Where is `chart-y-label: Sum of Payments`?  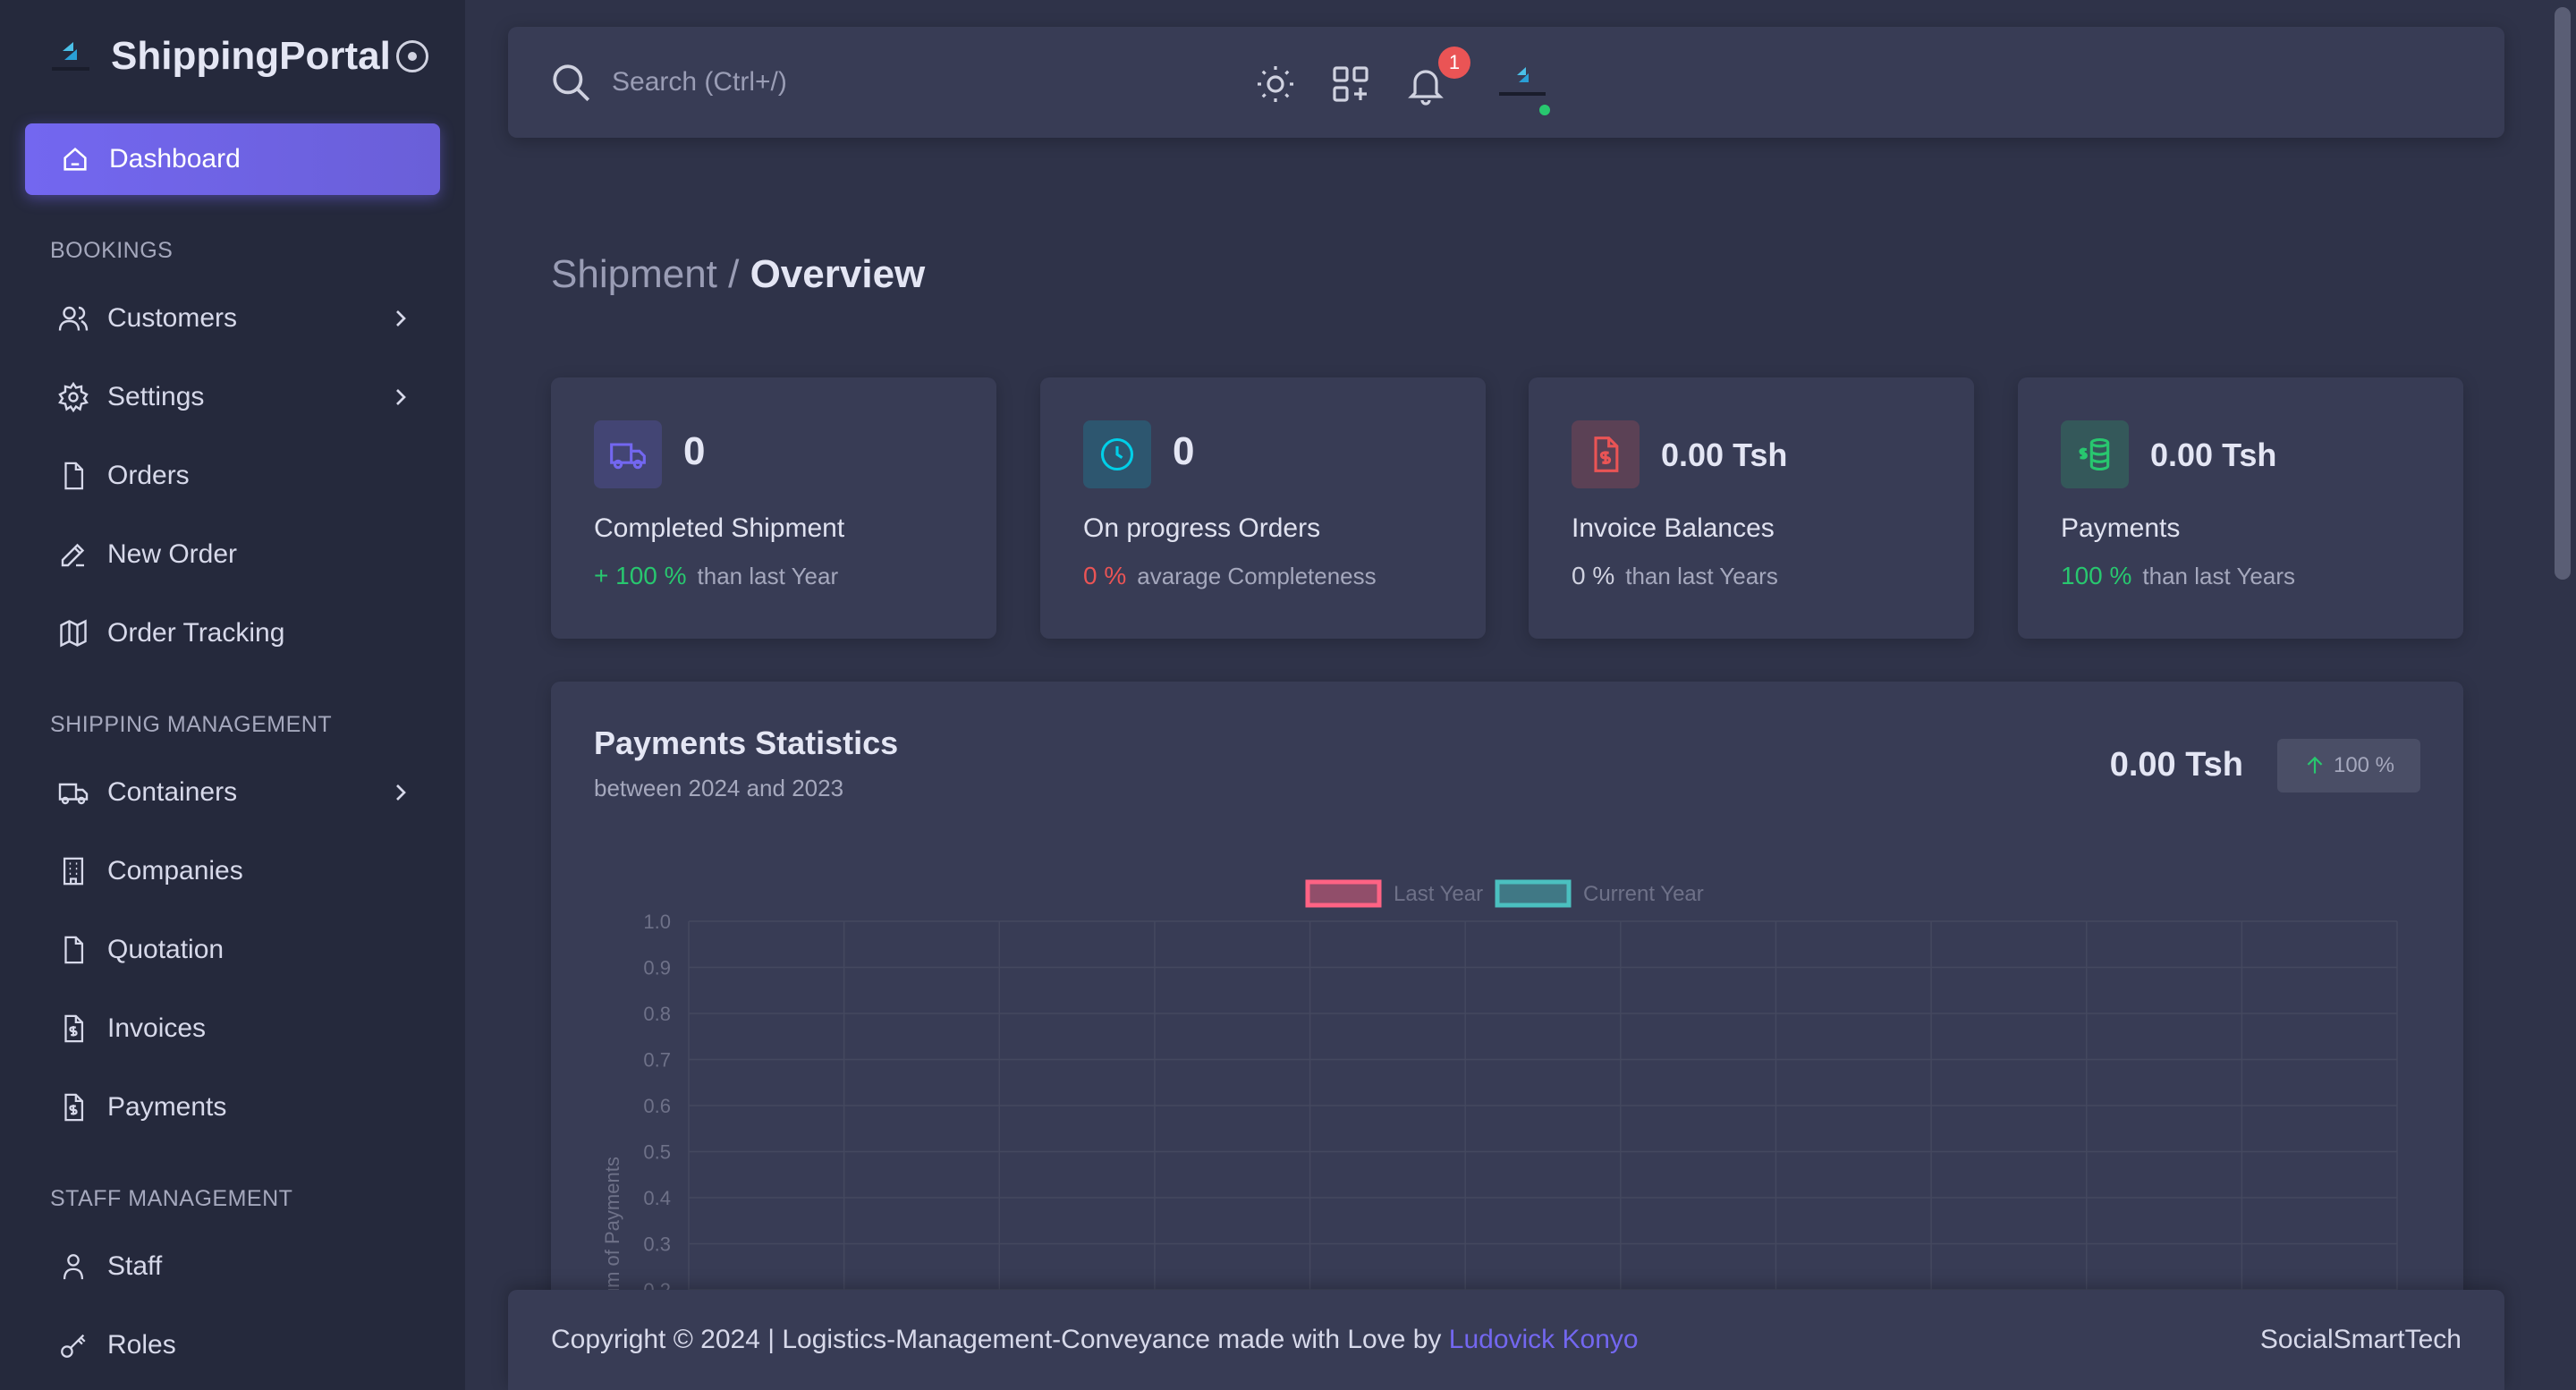
chart-y-label: Sum of Payments is located at coordinates (612, 1234).